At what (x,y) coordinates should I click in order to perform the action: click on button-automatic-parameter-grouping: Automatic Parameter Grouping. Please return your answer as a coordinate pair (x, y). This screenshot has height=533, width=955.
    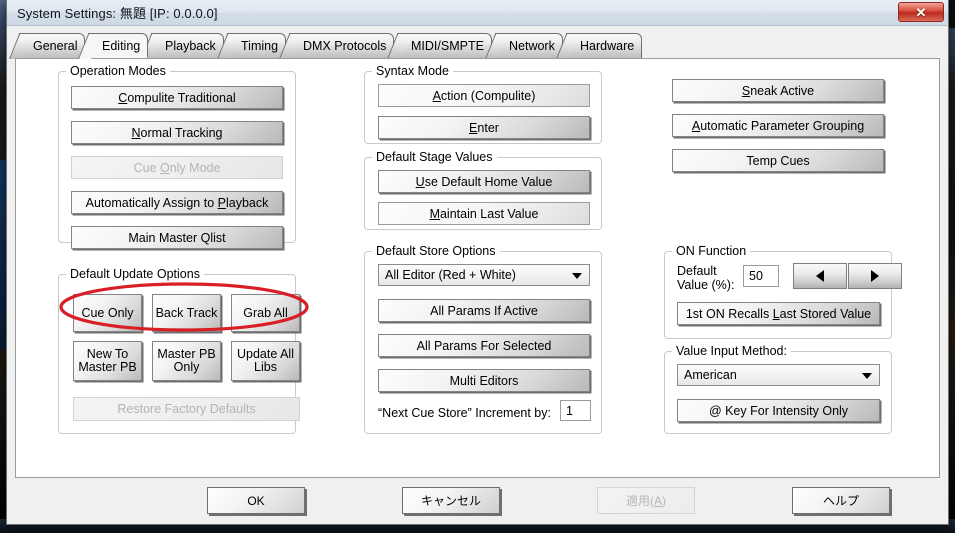
    Looking at the image, I should click on (778, 125).